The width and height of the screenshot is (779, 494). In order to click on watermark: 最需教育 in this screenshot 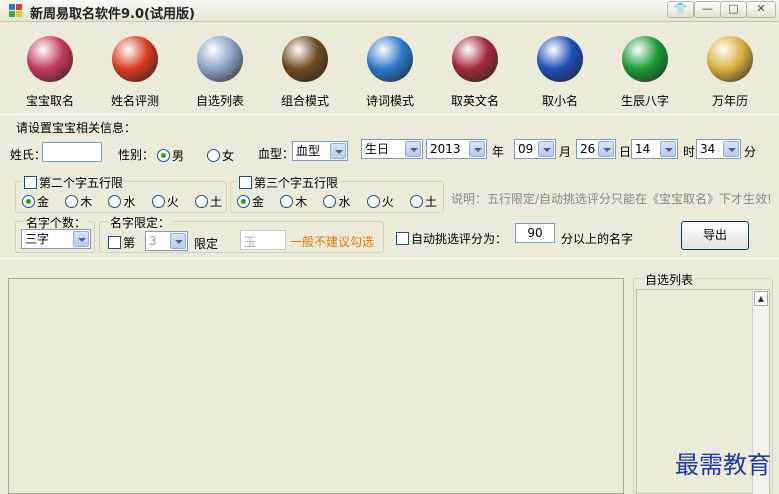, I will do `click(723, 465)`.